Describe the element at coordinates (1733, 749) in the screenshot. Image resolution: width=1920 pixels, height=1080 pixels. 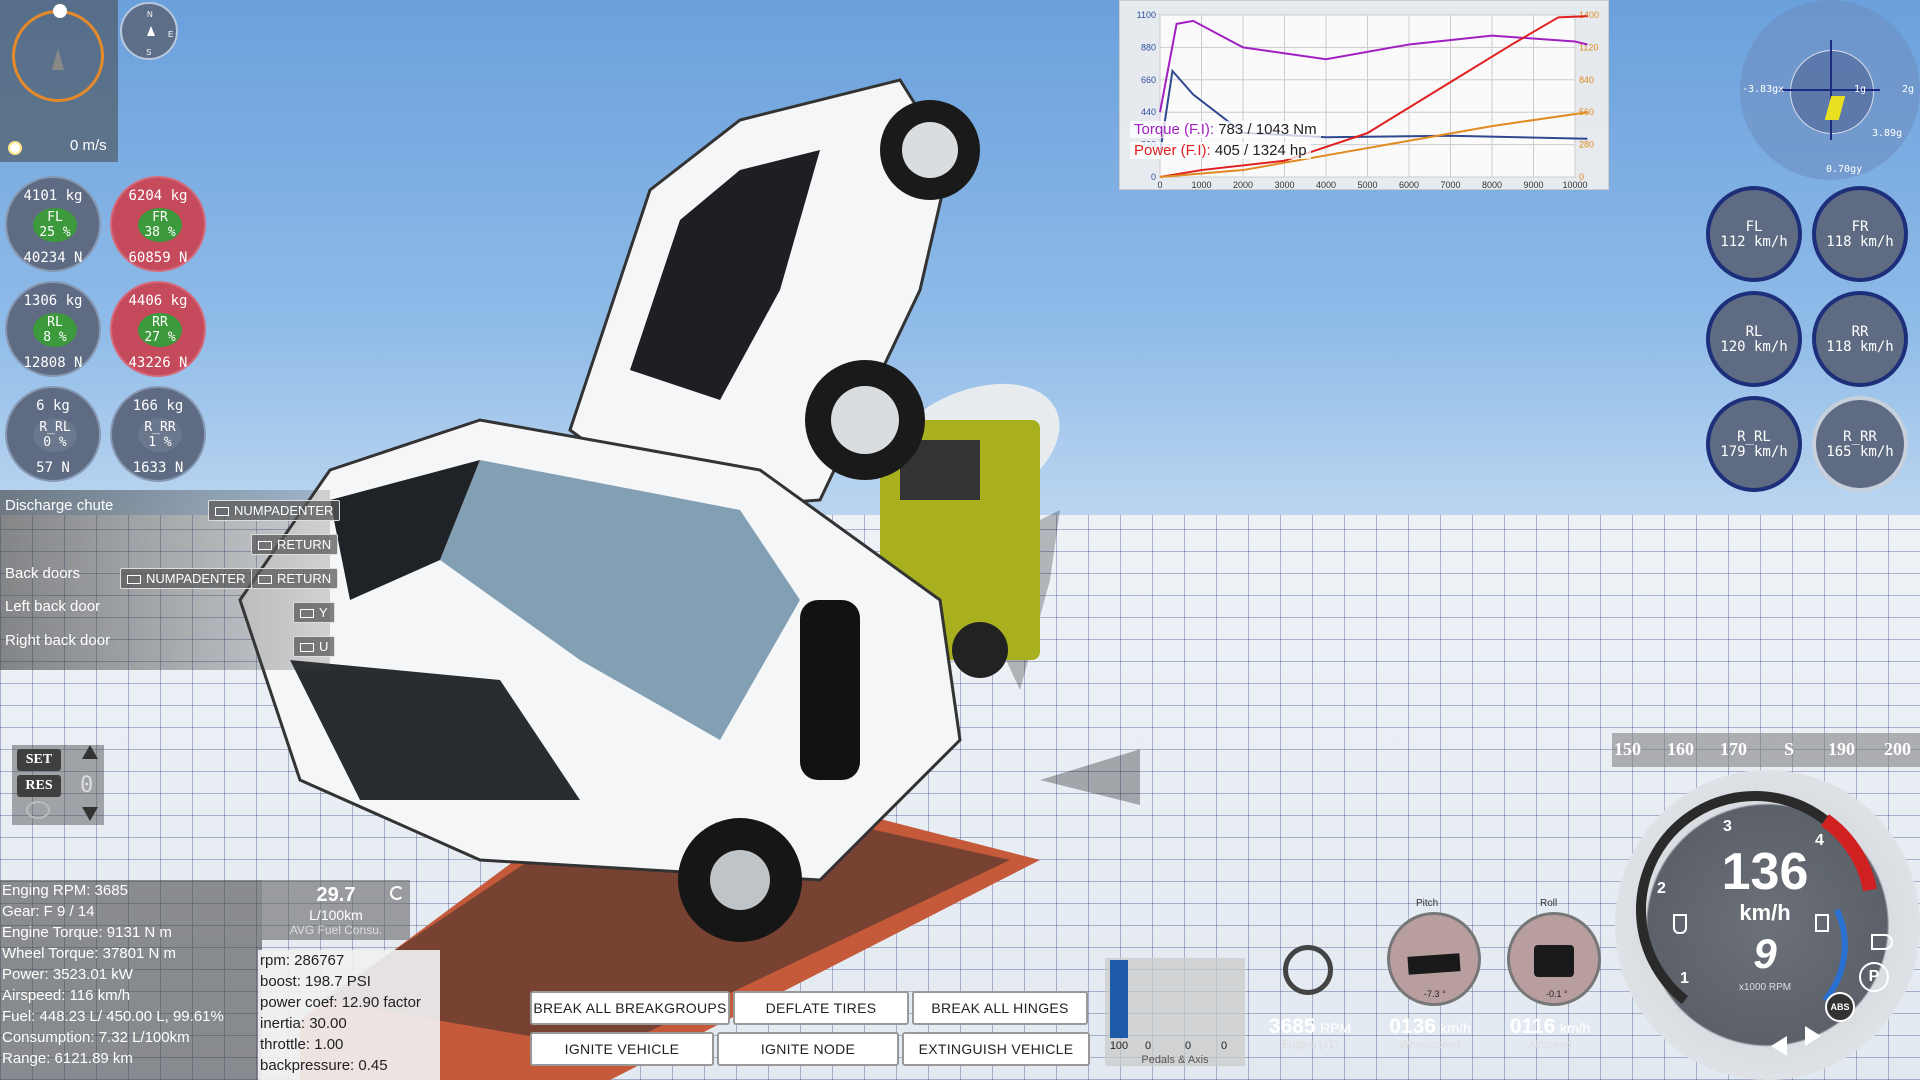
I see `tape-mark: 170` at that location.